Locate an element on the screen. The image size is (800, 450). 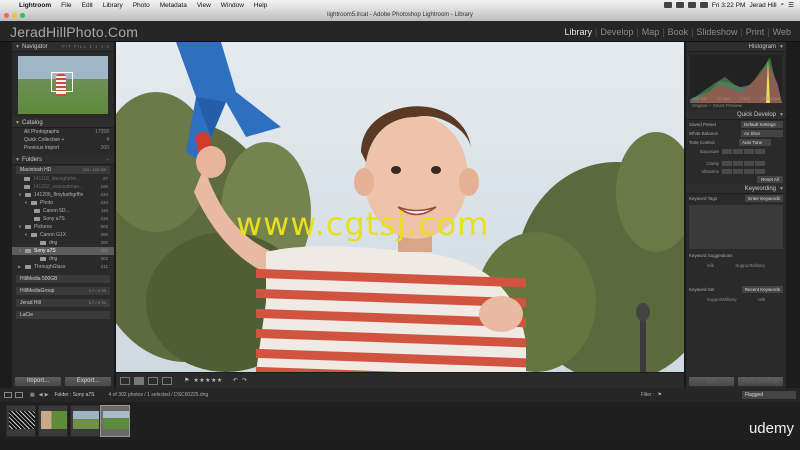
filmstrip-source: Folder : Sony a7S is located at coordinates (74, 395).